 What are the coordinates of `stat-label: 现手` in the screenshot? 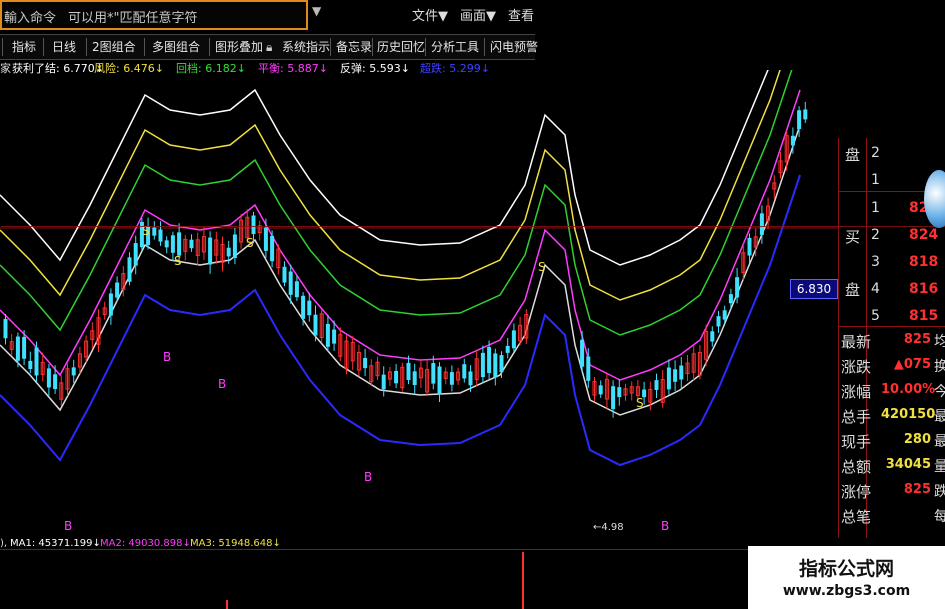 It's located at (856, 442).